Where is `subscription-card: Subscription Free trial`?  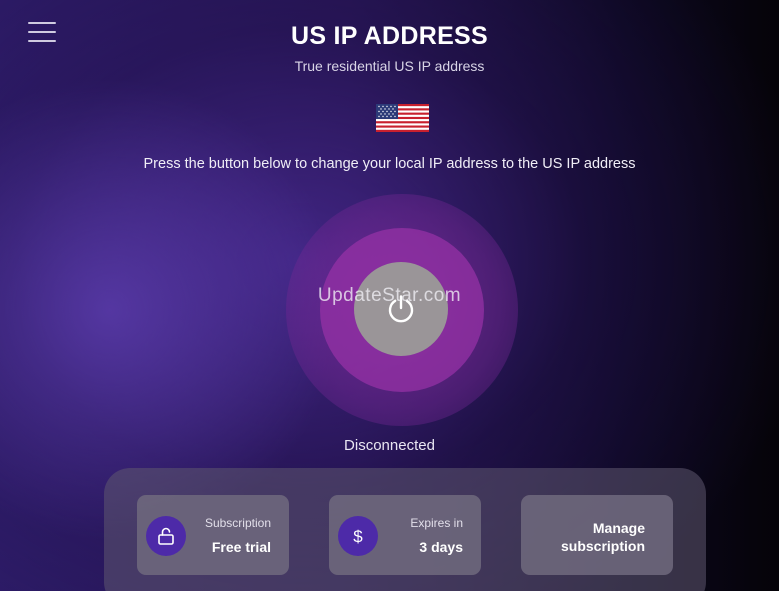
subscription-card: Subscription Free trial is located at coordinates (213, 535).